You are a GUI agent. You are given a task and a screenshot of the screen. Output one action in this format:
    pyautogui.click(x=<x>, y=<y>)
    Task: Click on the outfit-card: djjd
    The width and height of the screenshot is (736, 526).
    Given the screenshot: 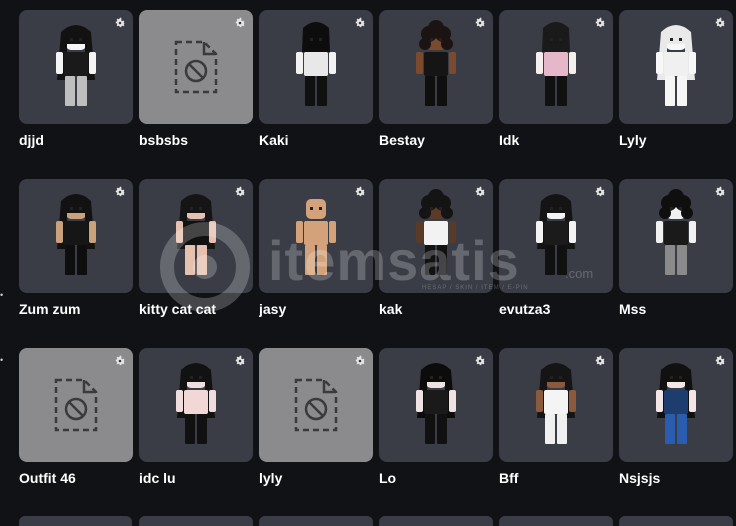 What is the action you would take?
    pyautogui.click(x=76, y=79)
    